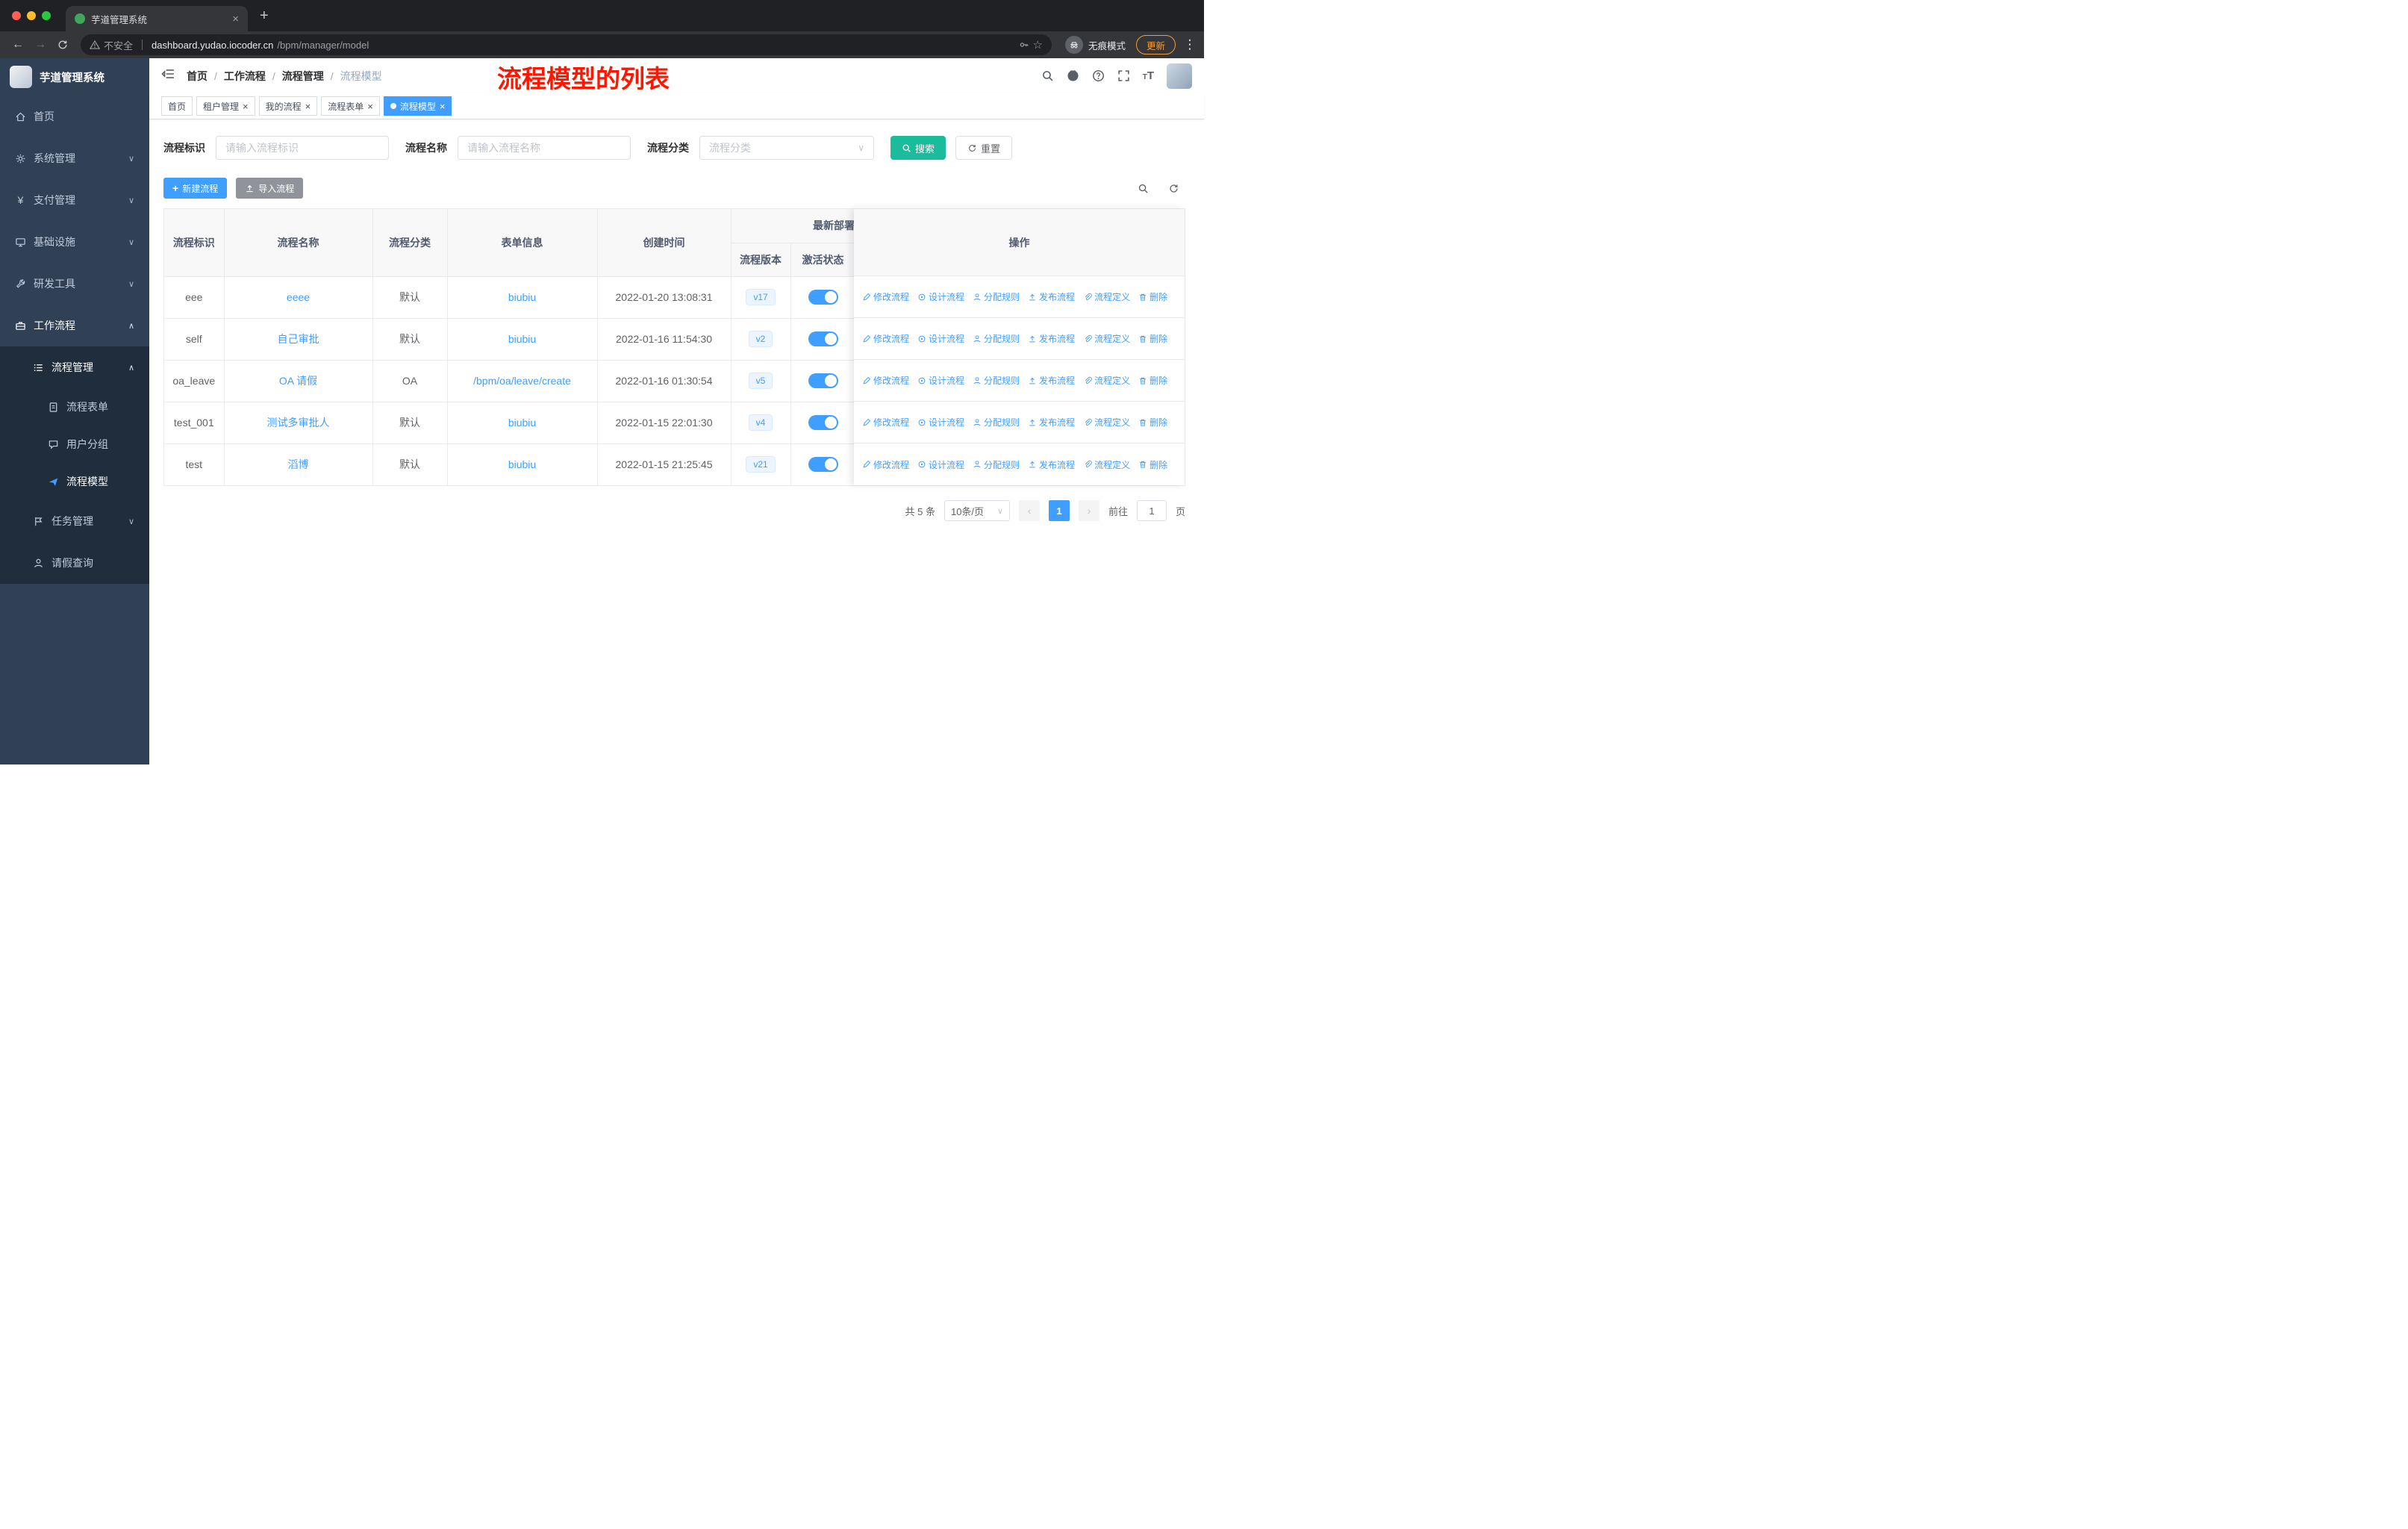 The height and width of the screenshot is (1529, 2408). I want to click on version-badge: v2, so click(760, 339).